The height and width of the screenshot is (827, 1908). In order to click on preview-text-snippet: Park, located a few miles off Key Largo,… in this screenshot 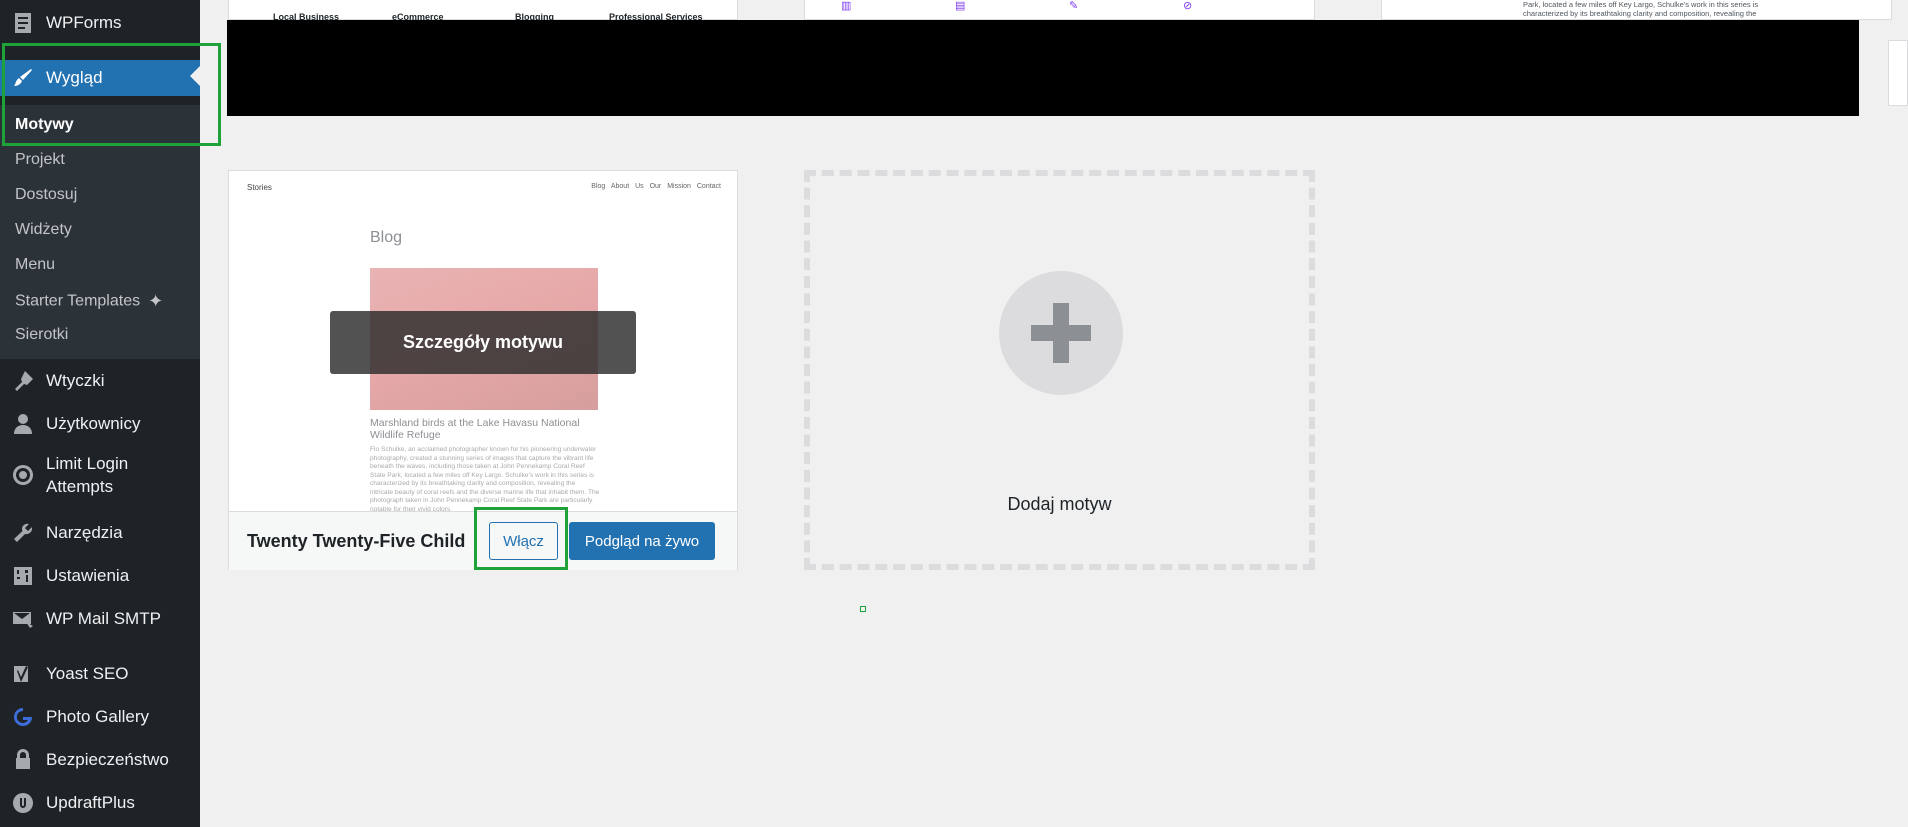, I will do `click(1641, 9)`.